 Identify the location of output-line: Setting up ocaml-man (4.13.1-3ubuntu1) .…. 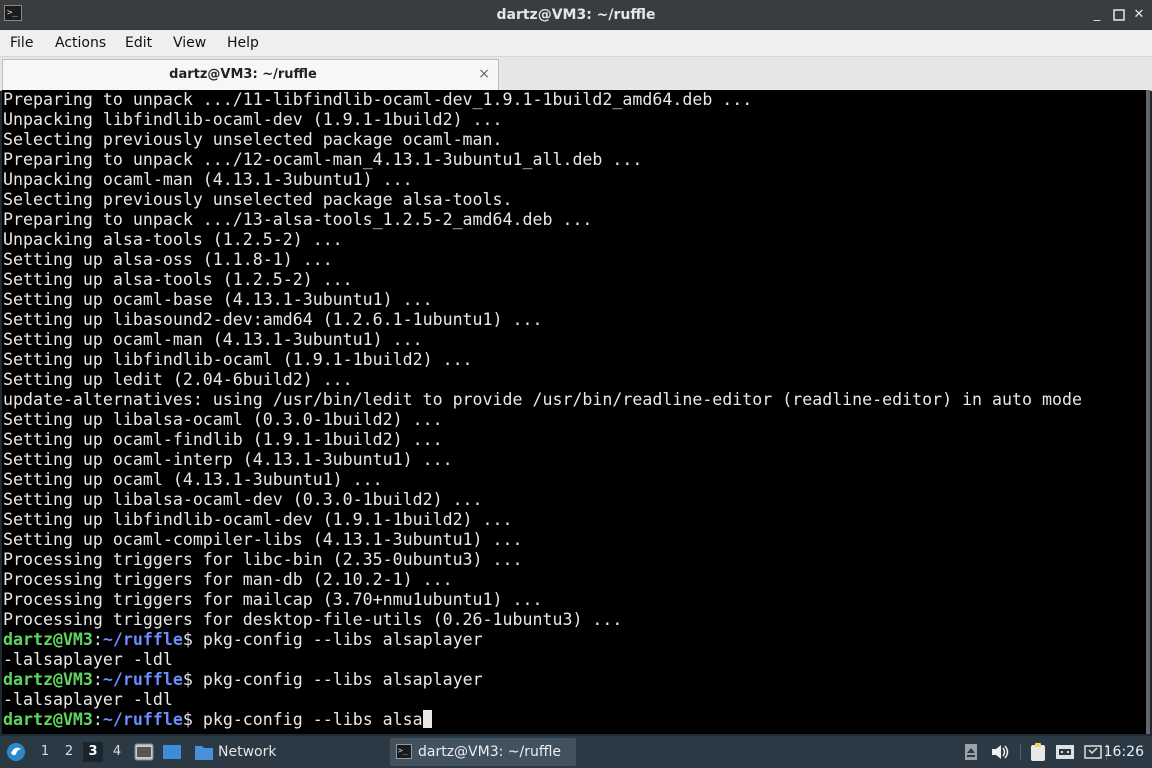
(213, 339).